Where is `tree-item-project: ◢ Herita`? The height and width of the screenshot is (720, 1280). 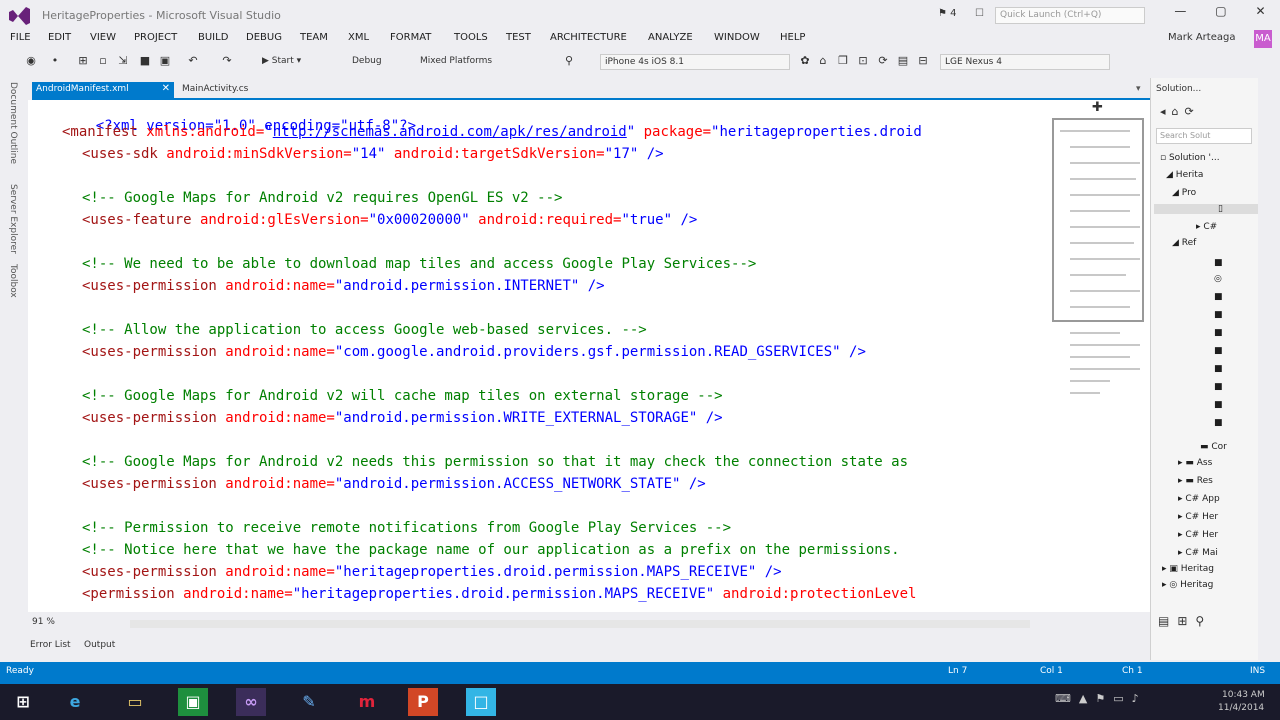 tree-item-project: ◢ Herita is located at coordinates (1184, 175).